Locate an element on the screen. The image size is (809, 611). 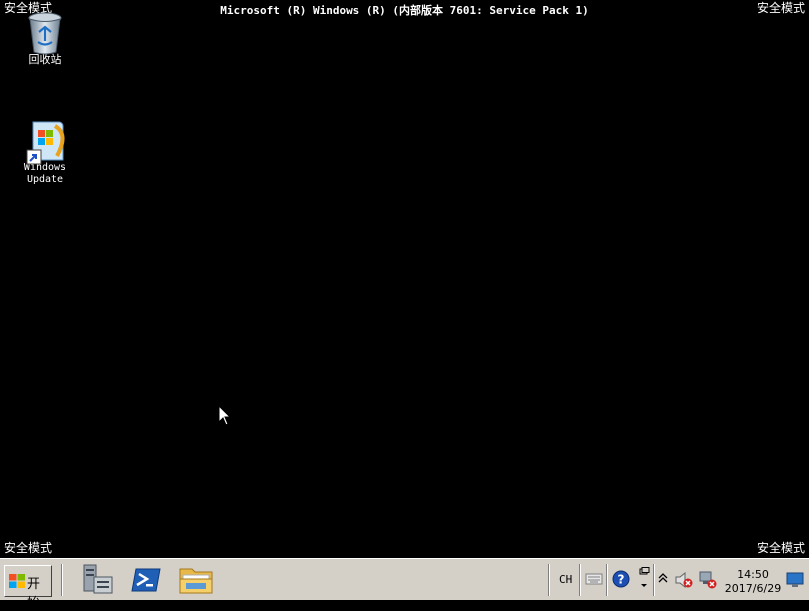
windows-update-icon is located at coordinates (45, 141).